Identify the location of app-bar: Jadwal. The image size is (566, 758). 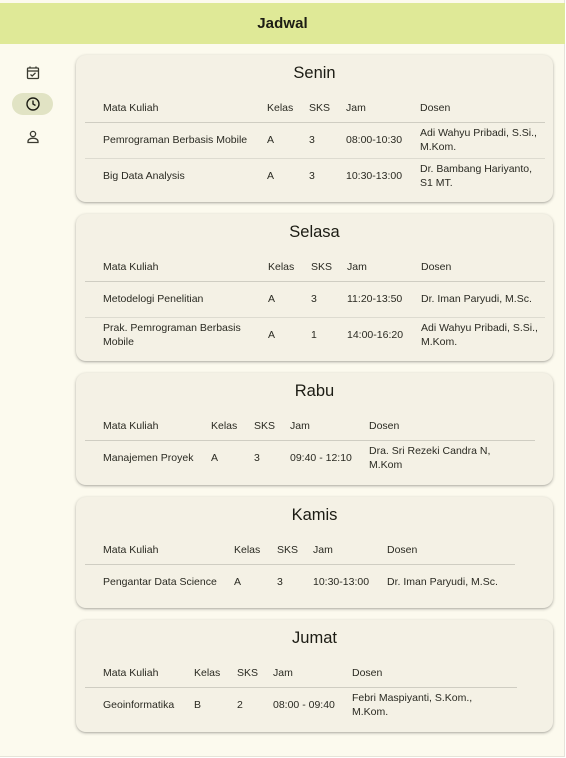
(282, 23).